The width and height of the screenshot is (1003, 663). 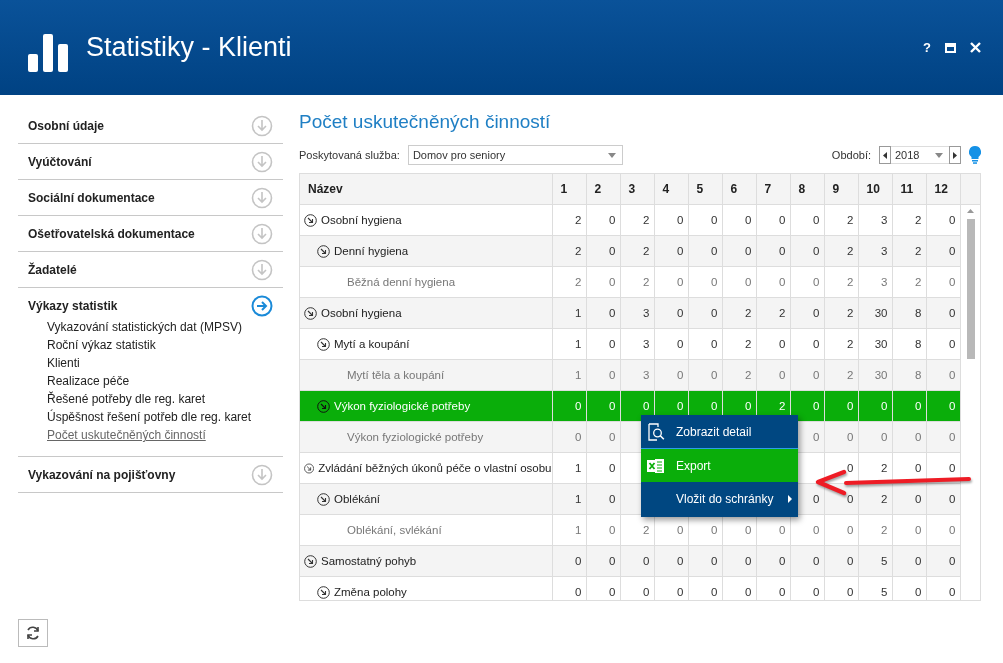 I want to click on triangle-left-icon, so click(x=885, y=155).